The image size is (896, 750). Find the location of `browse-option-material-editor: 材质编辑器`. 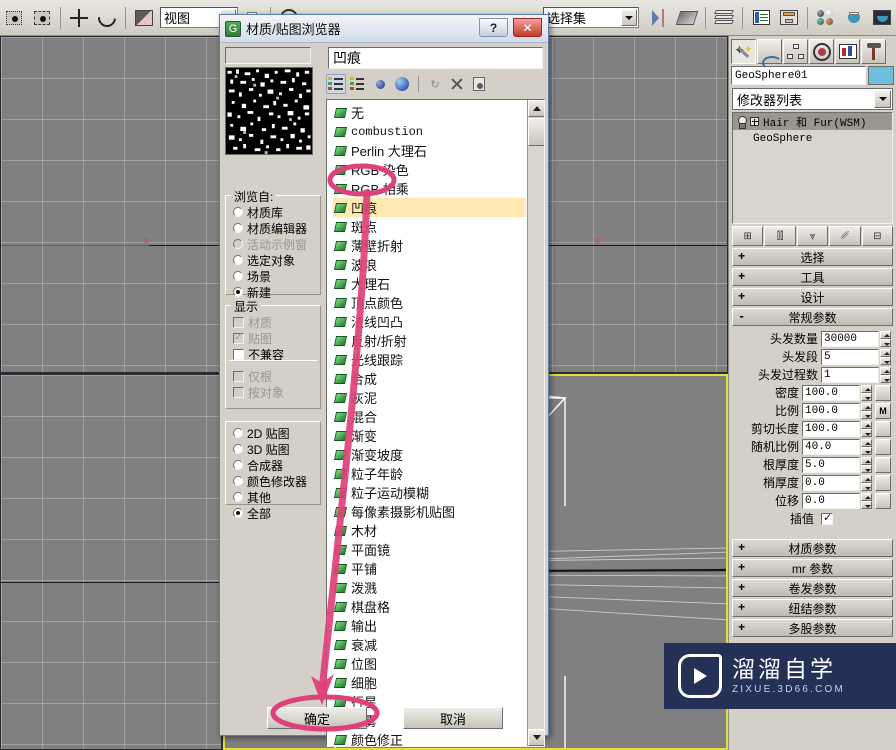

browse-option-material-editor: 材质编辑器 is located at coordinates (273, 228).